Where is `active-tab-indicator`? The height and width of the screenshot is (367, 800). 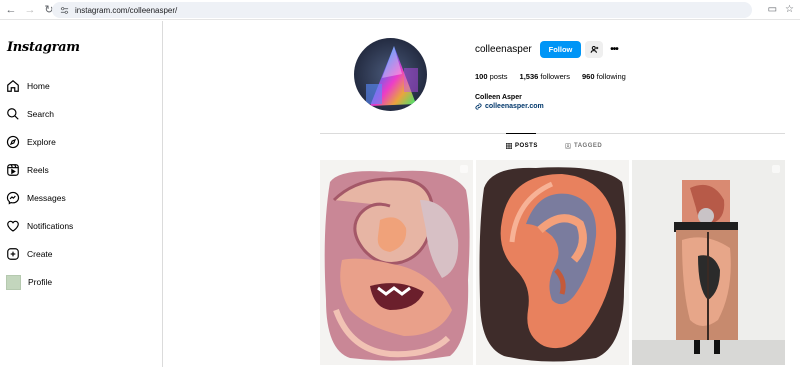 active-tab-indicator is located at coordinates (521, 133).